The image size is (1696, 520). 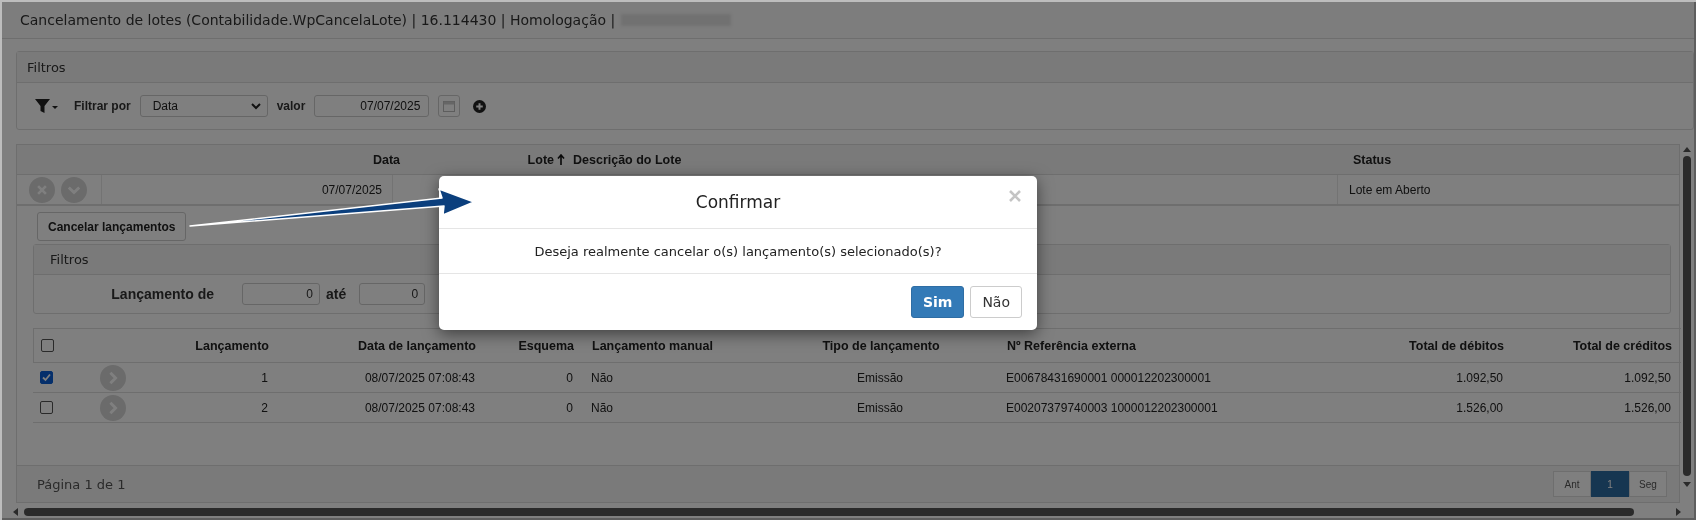 I want to click on caret-icon, so click(x=255, y=106).